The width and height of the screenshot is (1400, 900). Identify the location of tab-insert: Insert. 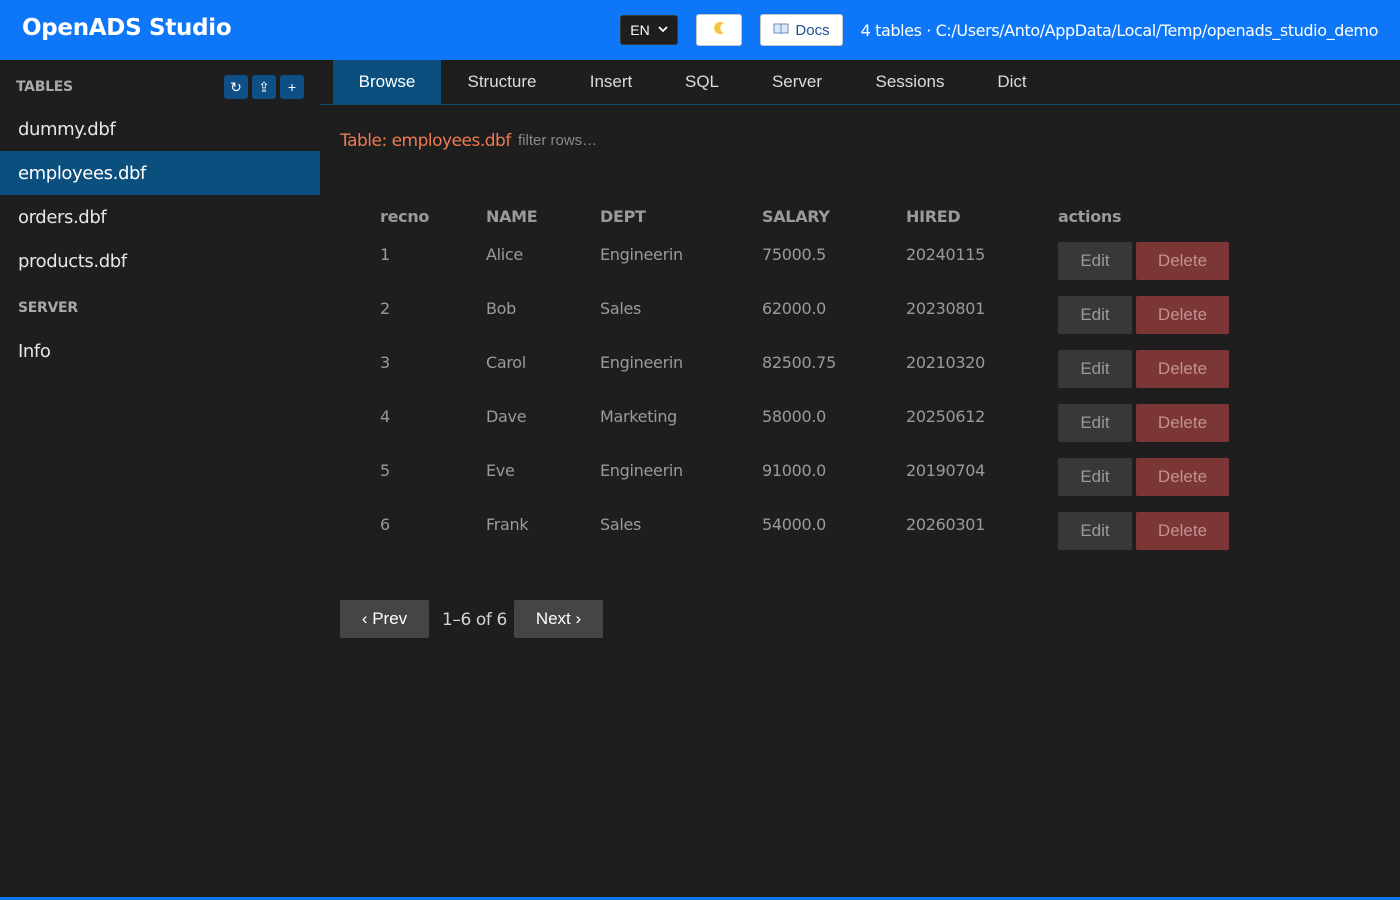
(611, 82).